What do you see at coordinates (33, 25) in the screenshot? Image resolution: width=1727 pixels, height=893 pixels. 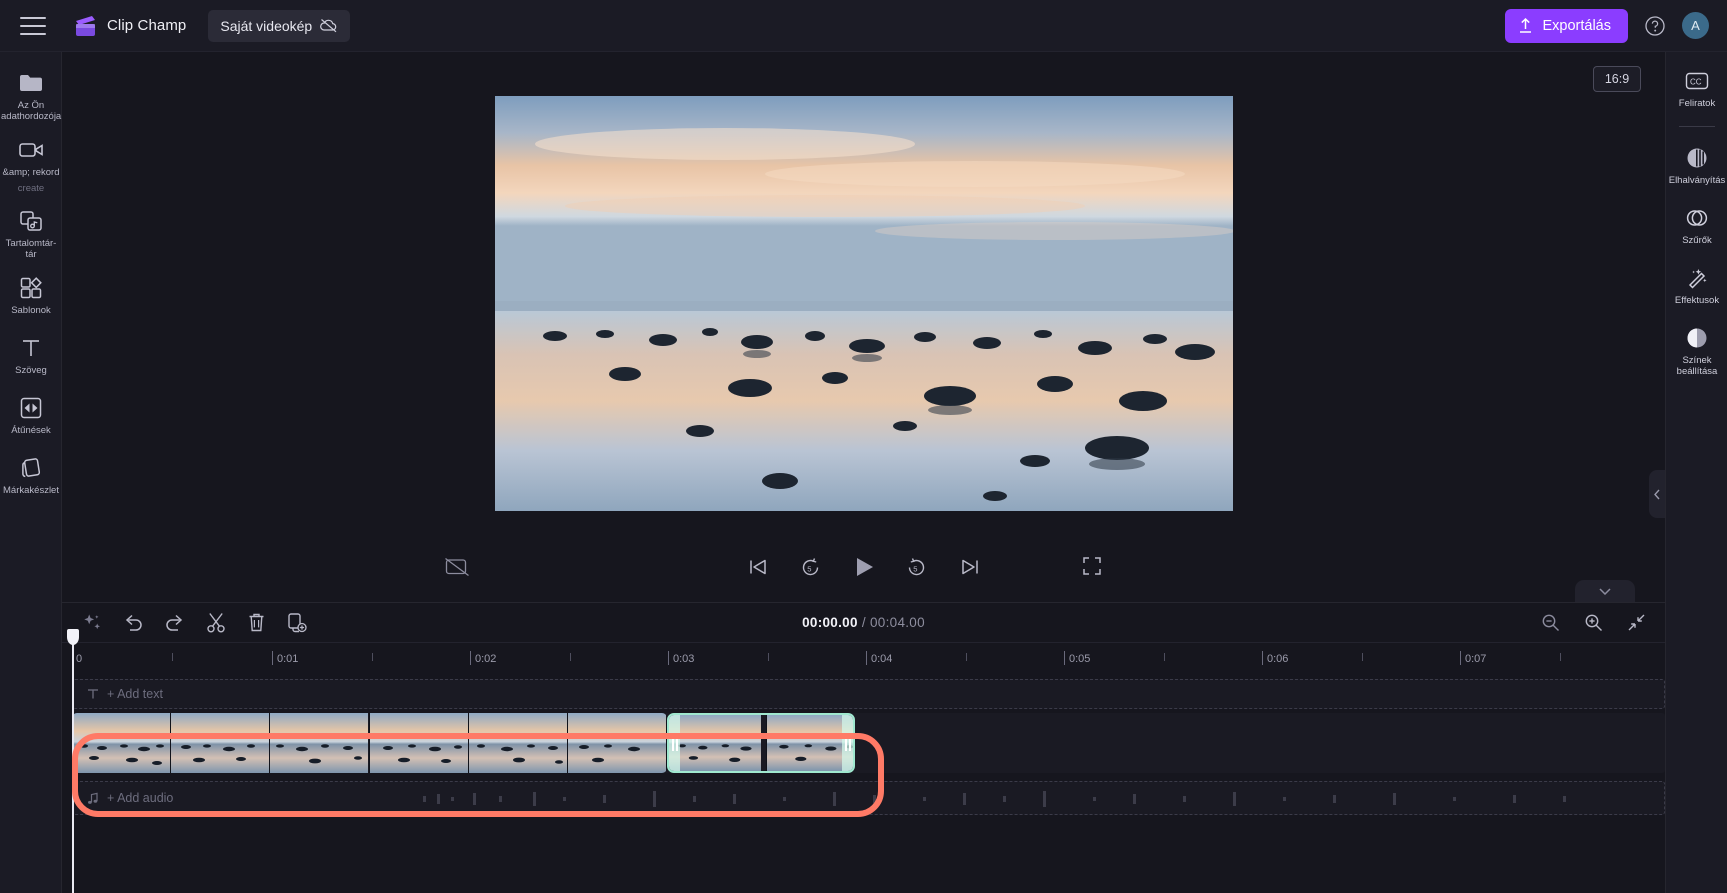 I see `hamburger-menu-icon` at bounding box center [33, 25].